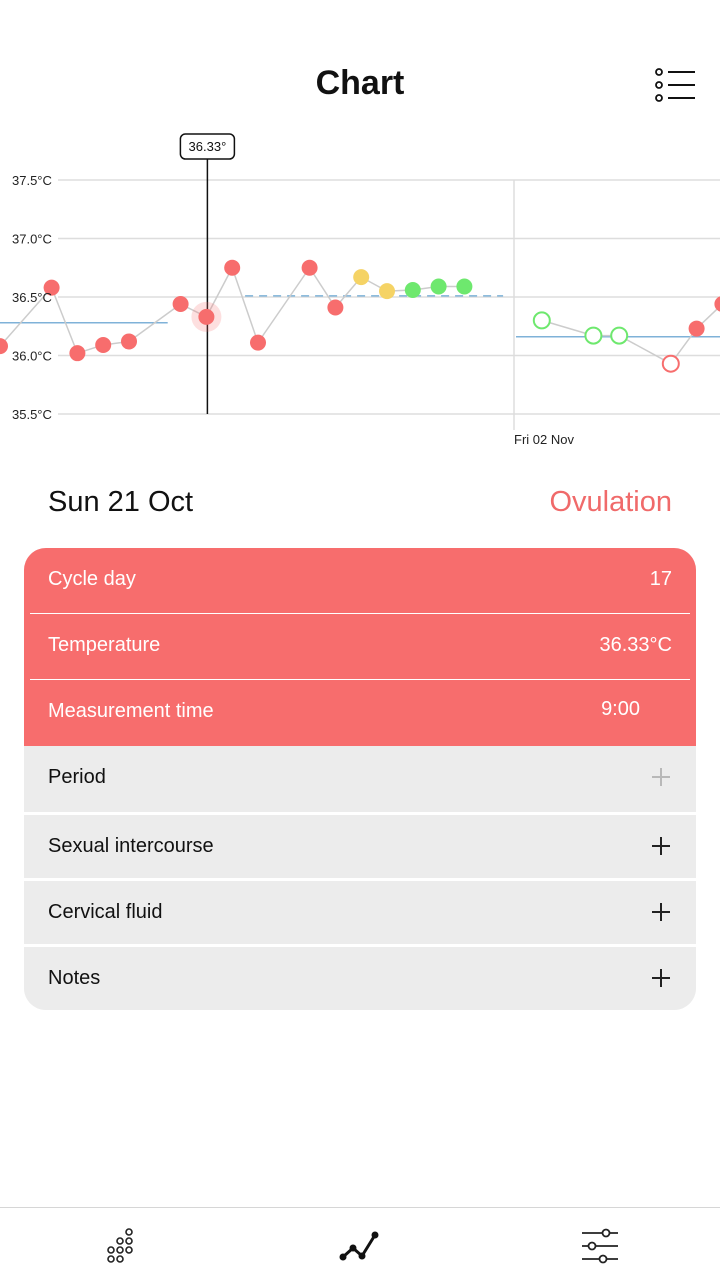 Image resolution: width=720 pixels, height=1280 pixels. Describe the element at coordinates (74, 978) in the screenshot. I see `notes-label: Notes` at that location.